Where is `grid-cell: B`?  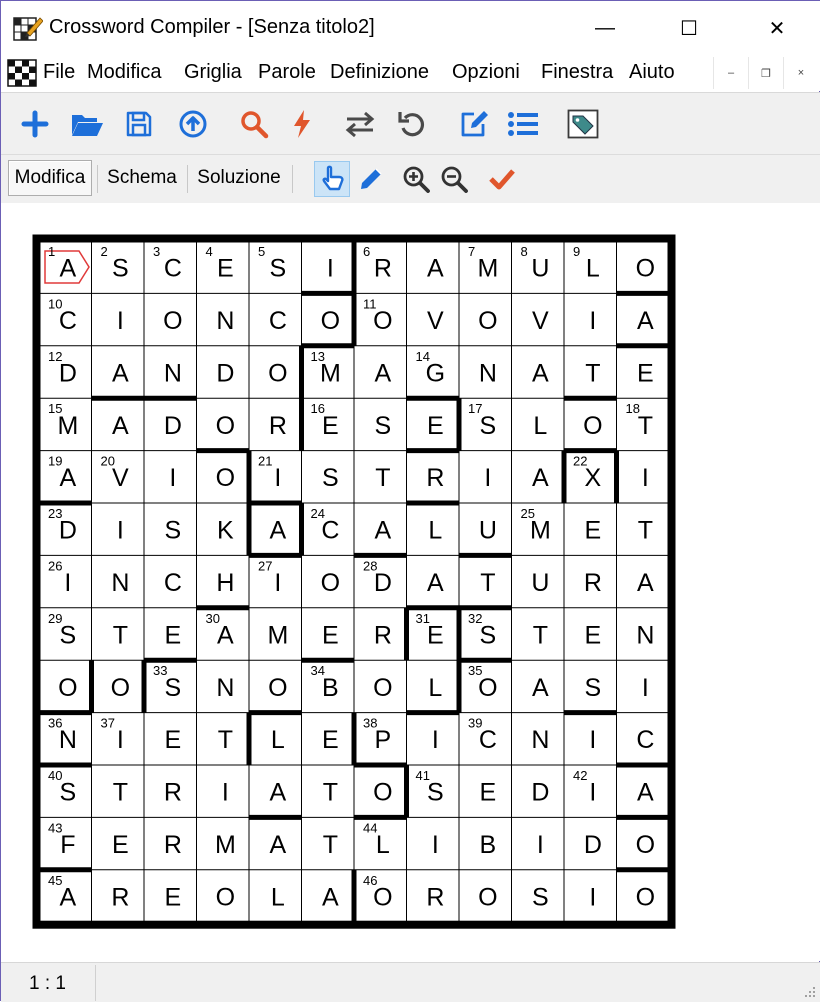
grid-cell: B is located at coordinates (488, 845).